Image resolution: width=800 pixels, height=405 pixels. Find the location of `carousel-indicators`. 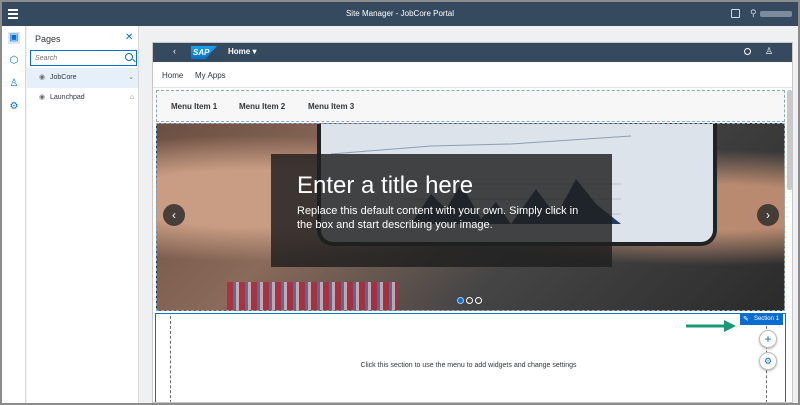

carousel-indicators is located at coordinates (470, 301).